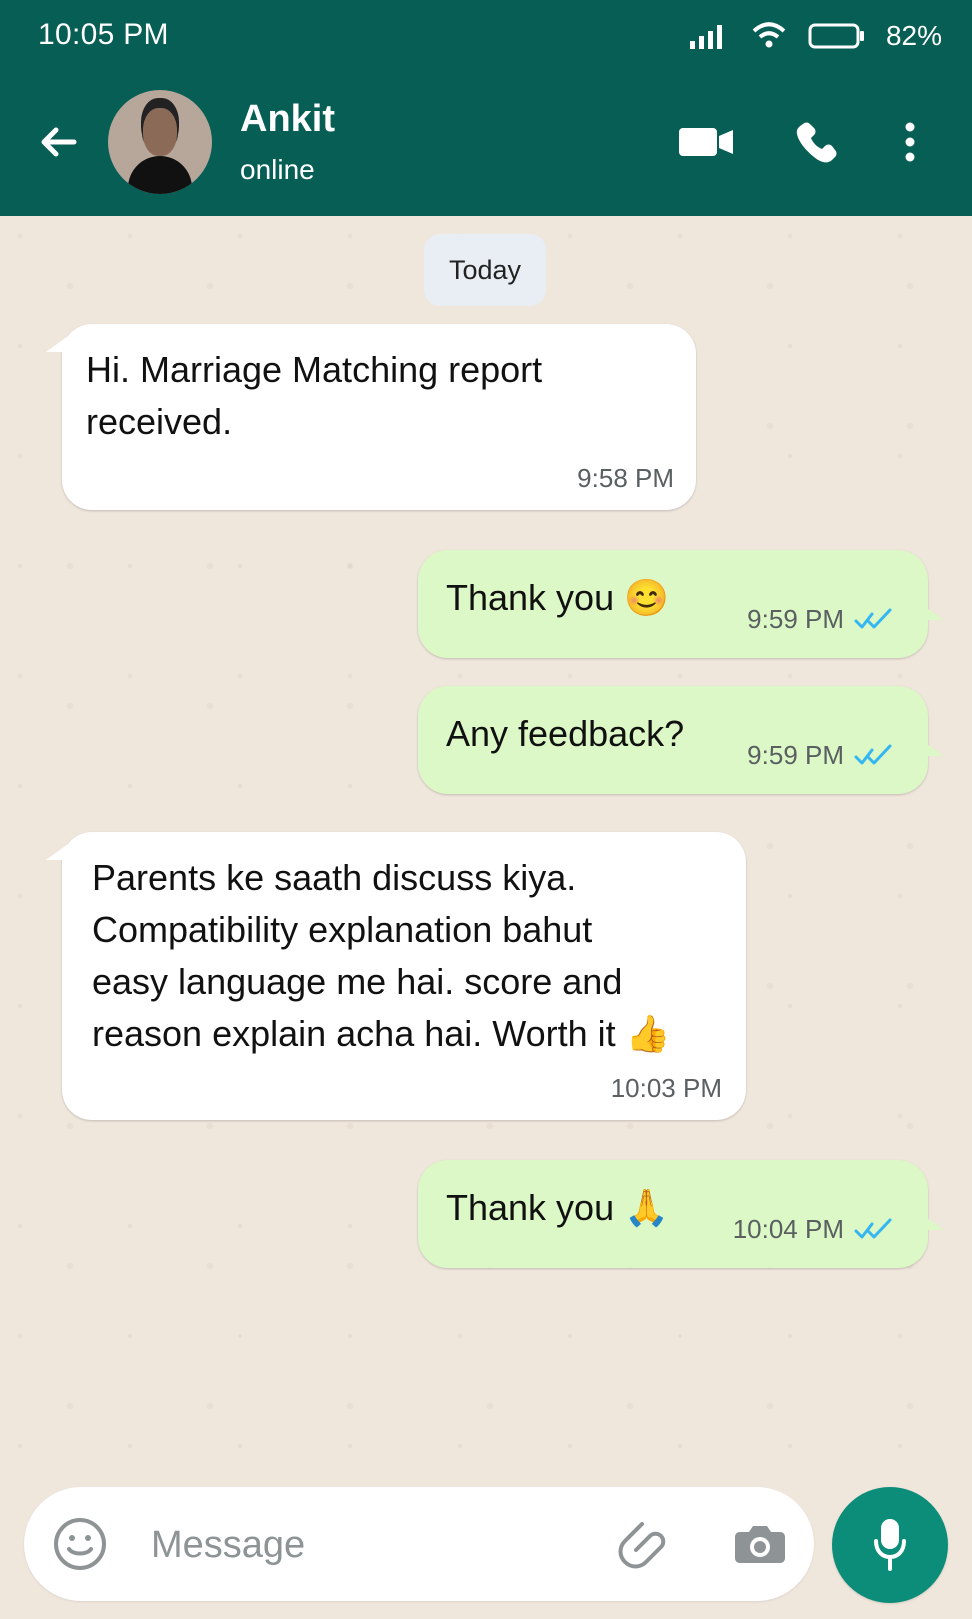  Describe the element at coordinates (277, 169) in the screenshot. I see `contact-status: online` at that location.